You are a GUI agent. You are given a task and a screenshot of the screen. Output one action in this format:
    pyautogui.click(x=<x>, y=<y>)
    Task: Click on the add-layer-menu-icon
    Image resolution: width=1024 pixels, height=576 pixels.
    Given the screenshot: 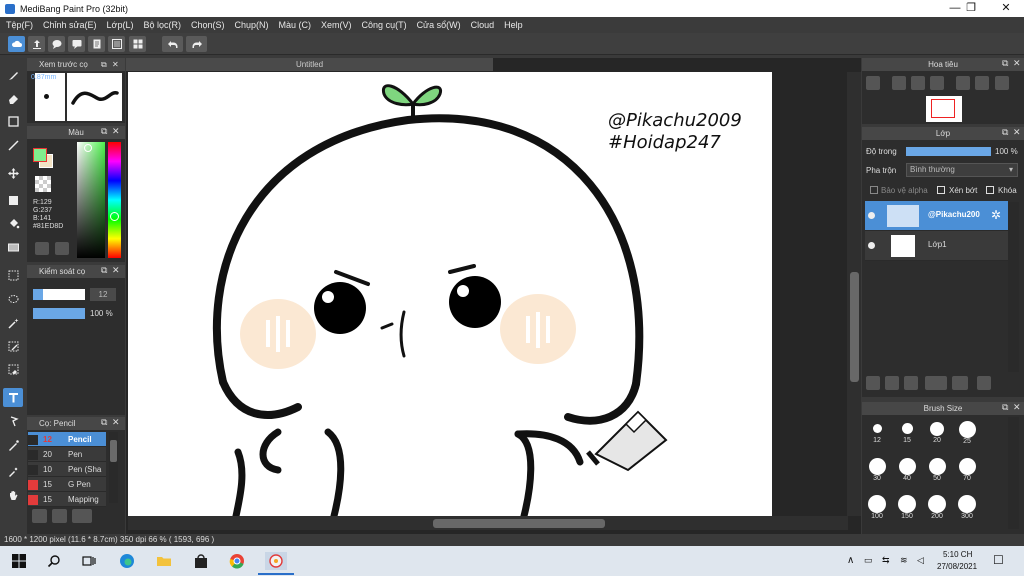 What is the action you would take?
    pyautogui.click(x=936, y=383)
    